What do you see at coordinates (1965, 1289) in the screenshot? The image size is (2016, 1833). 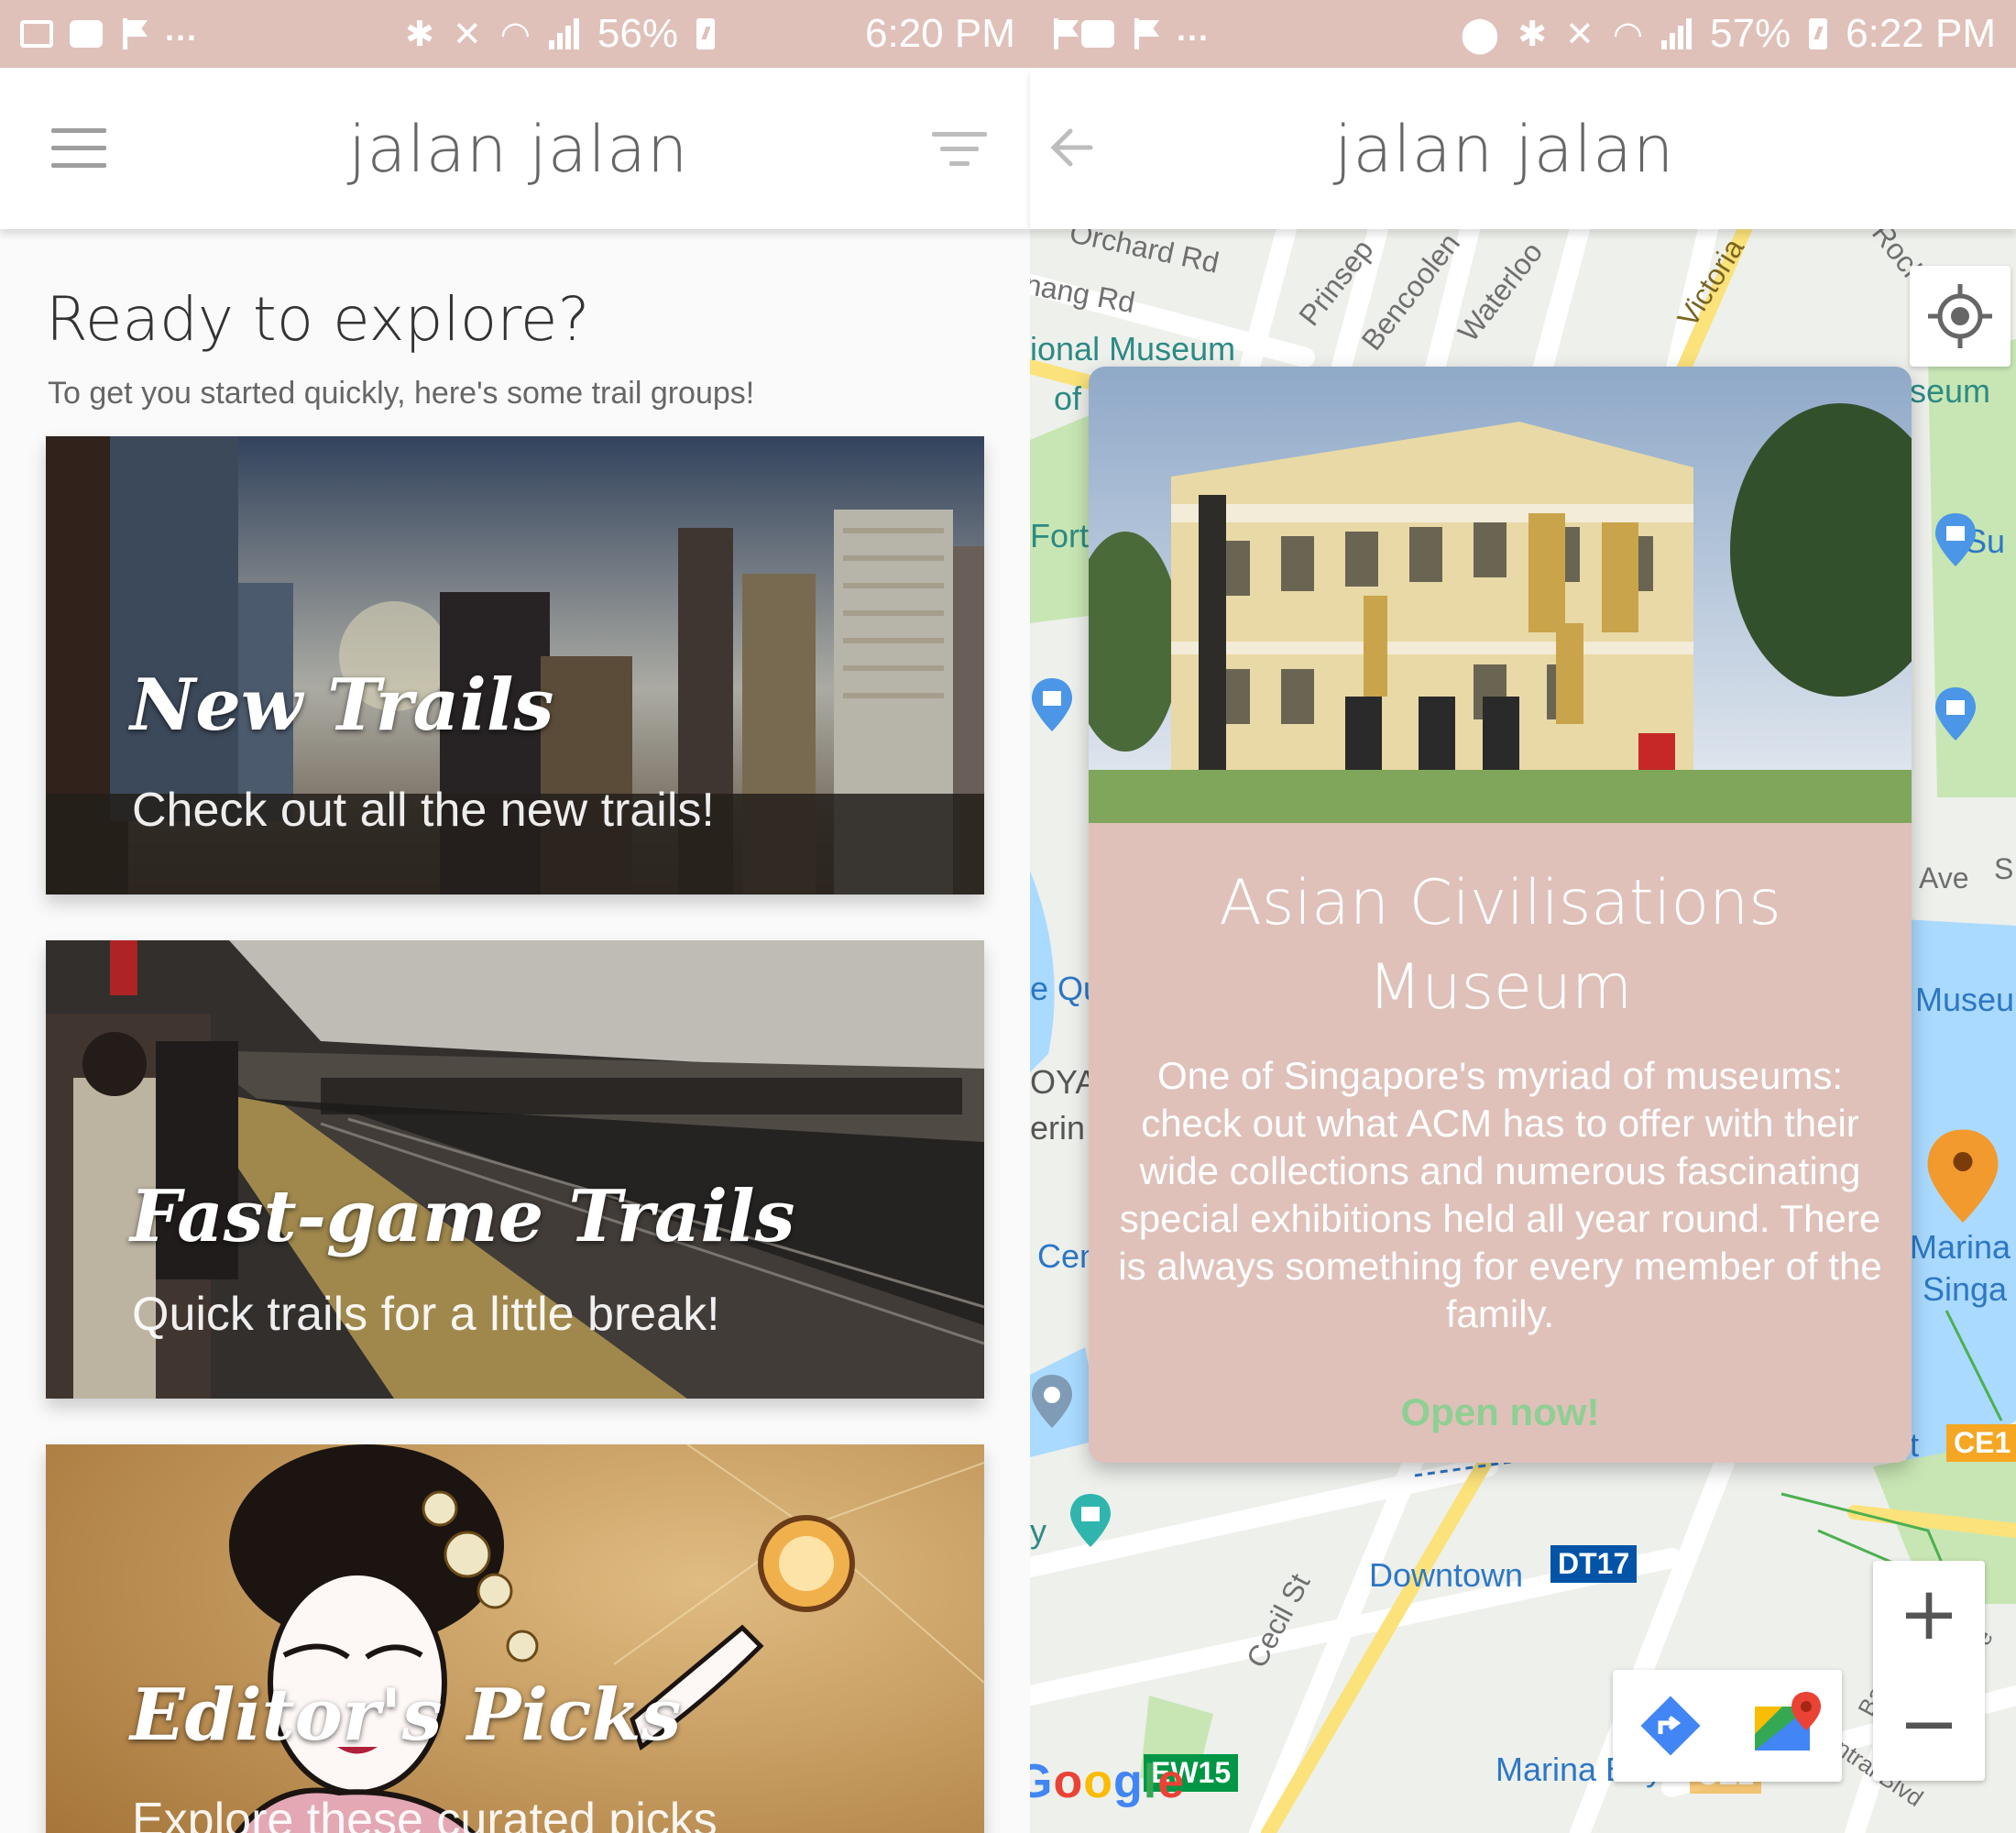 I see `map-label-singa: Singa` at bounding box center [1965, 1289].